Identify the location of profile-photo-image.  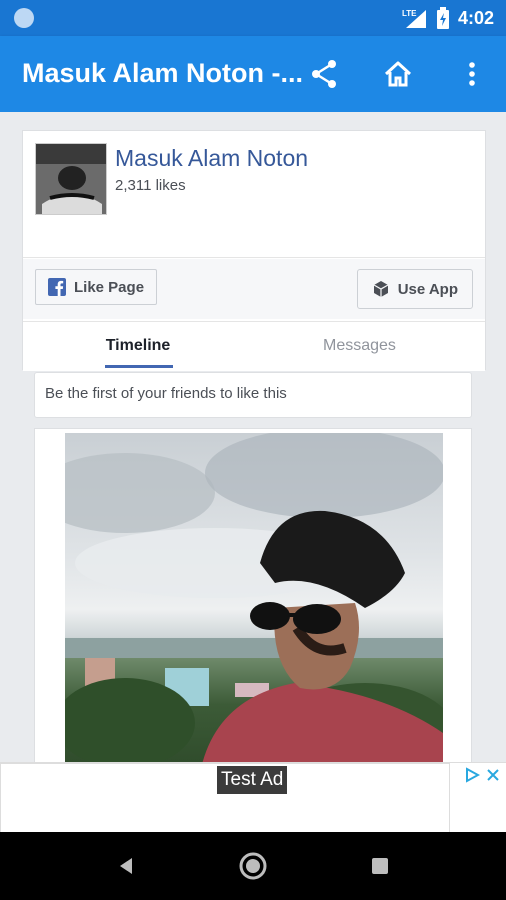
(71, 179).